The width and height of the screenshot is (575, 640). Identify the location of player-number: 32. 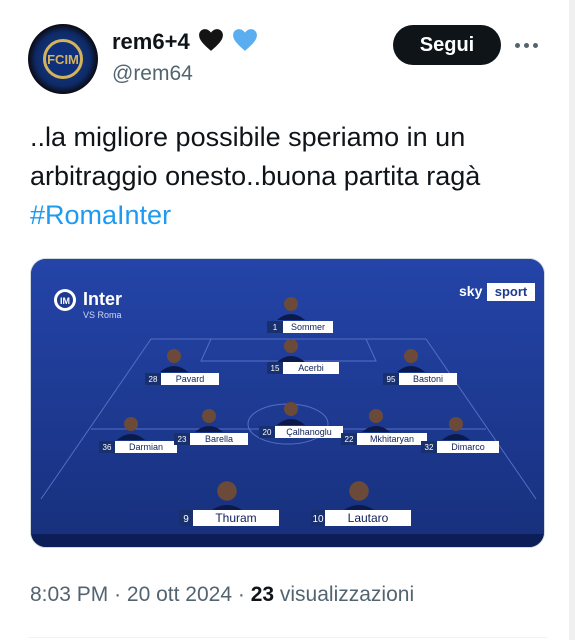
(429, 447).